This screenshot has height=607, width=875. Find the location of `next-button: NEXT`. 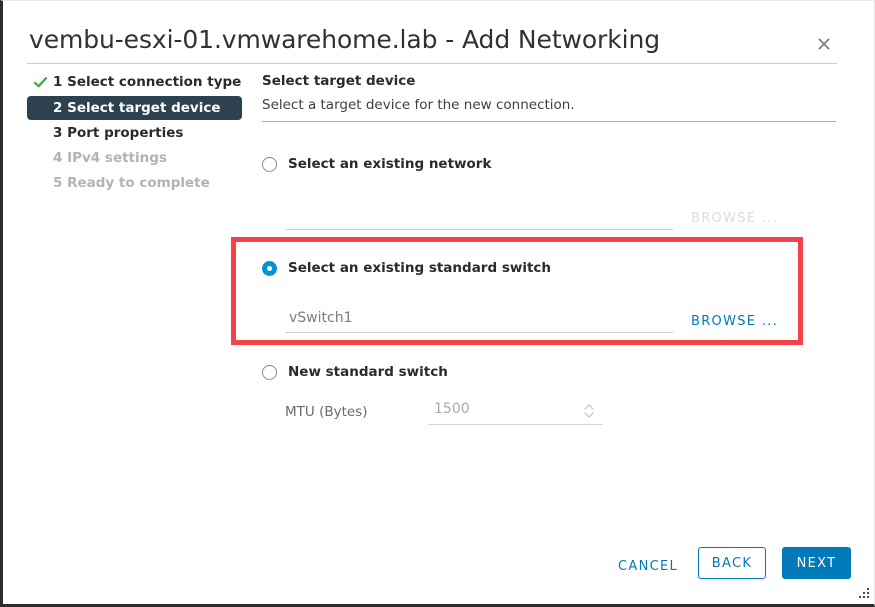

next-button: NEXT is located at coordinates (816, 563).